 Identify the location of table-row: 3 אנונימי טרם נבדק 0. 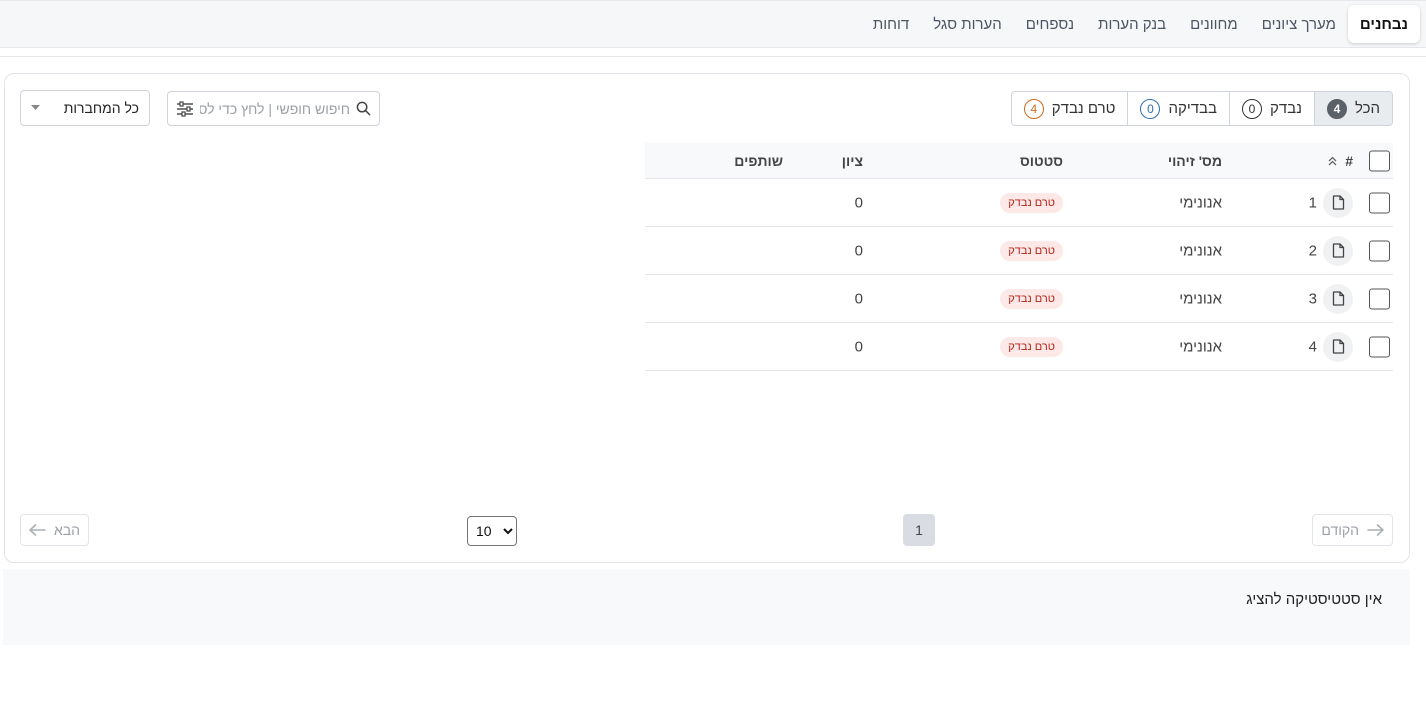
(1019, 299).